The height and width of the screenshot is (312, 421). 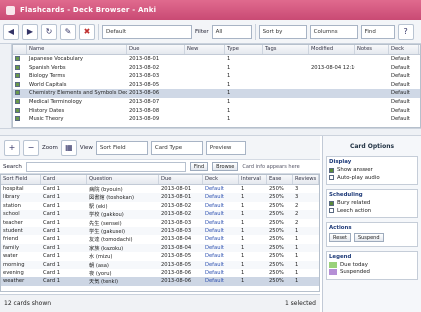 What do you see at coordinates (20, 59) in the screenshot?
I see `row-checkbox` at bounding box center [20, 59].